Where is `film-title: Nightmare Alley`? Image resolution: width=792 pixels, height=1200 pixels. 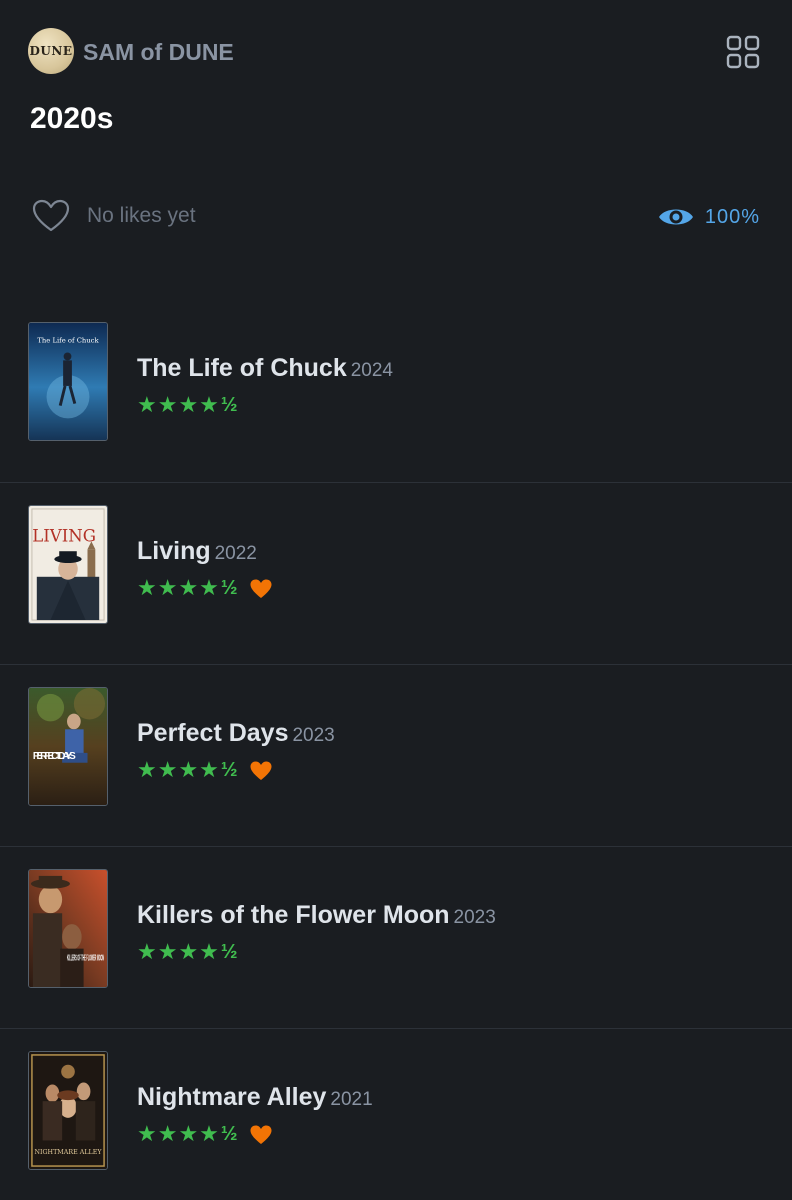 film-title: Nightmare Alley is located at coordinates (231, 1097).